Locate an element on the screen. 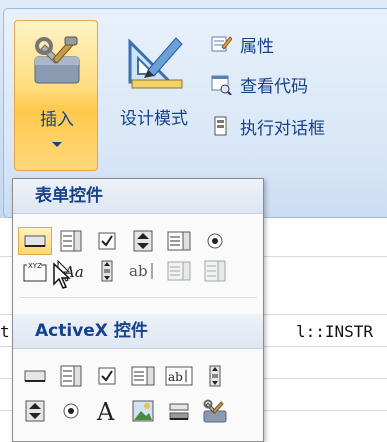 This screenshot has width=387, height=442. separator is located at coordinates (138, 297).